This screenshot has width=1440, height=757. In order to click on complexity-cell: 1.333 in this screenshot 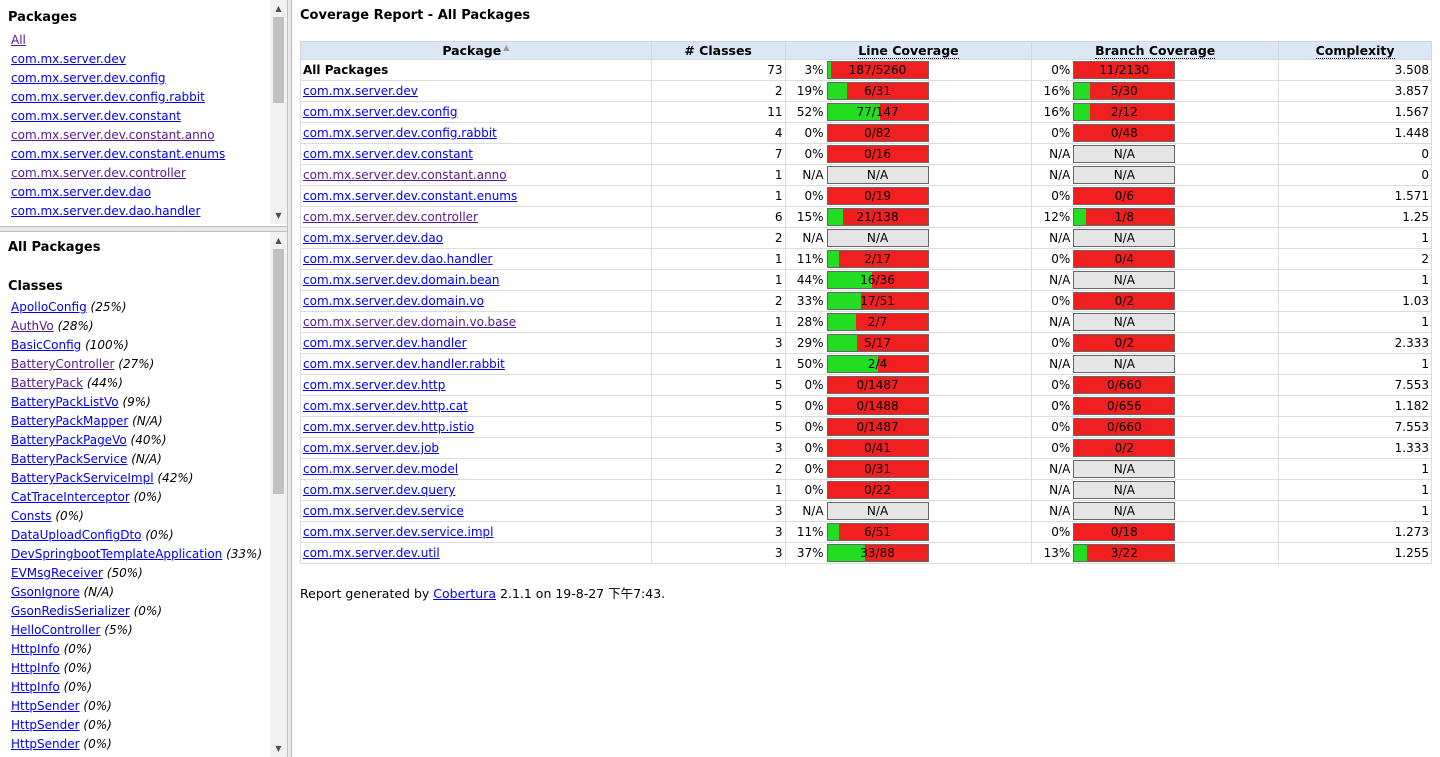, I will do `click(1355, 448)`.